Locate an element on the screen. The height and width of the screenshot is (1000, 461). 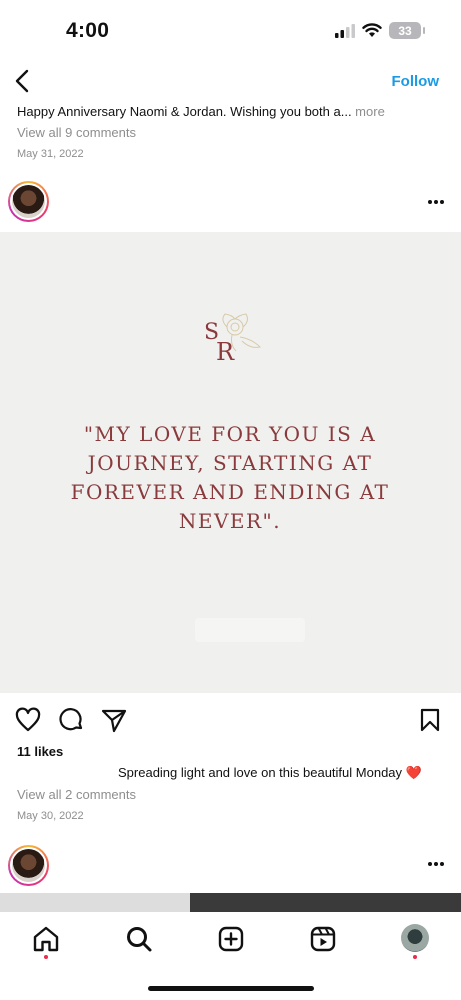
likes-count: 11 likes is located at coordinates (40, 751).